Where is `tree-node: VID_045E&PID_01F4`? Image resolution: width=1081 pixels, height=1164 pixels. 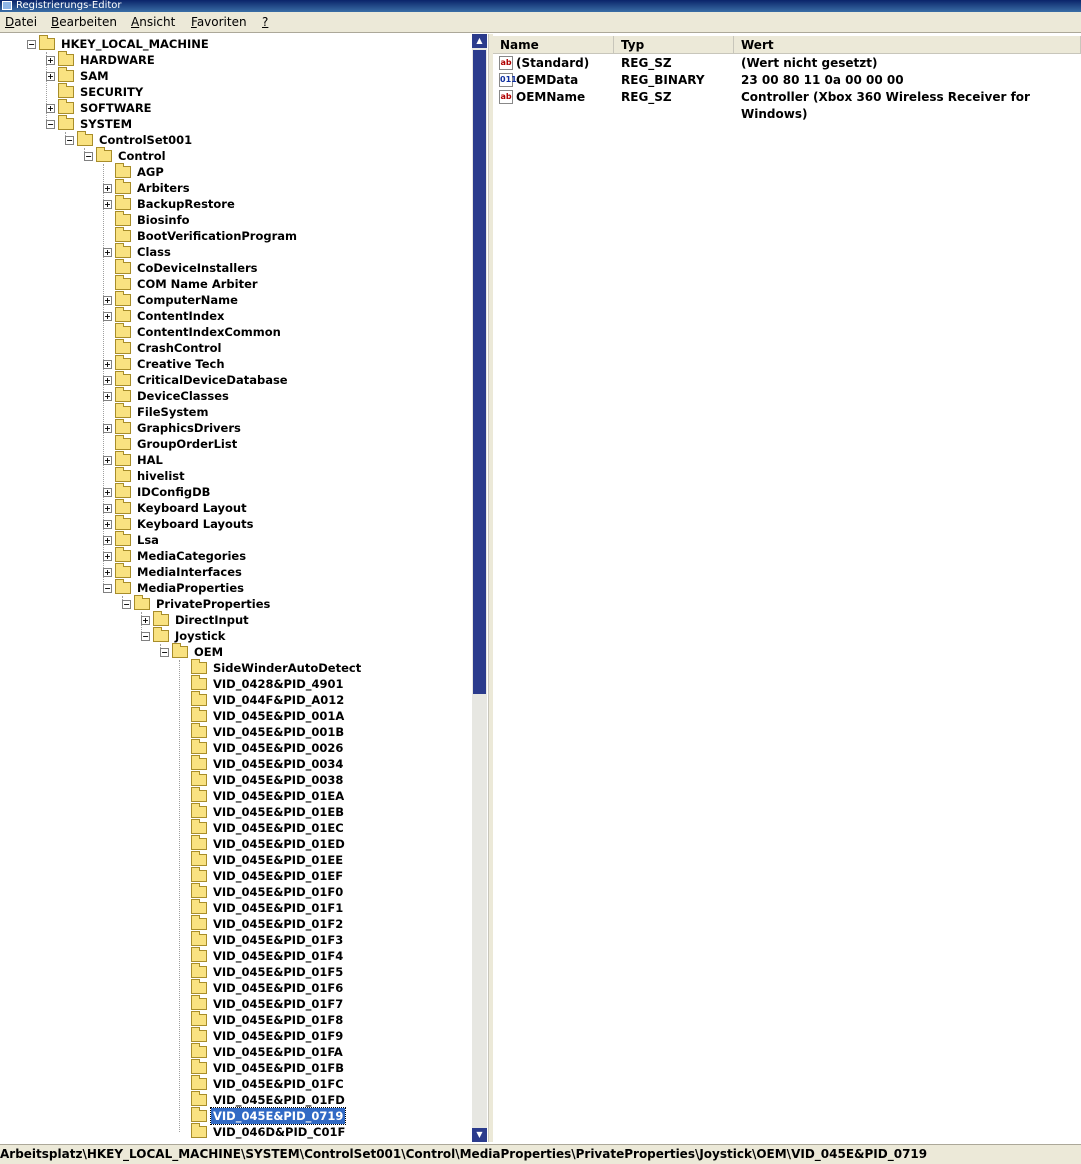 tree-node: VID_045E&PID_01F4 is located at coordinates (235, 955).